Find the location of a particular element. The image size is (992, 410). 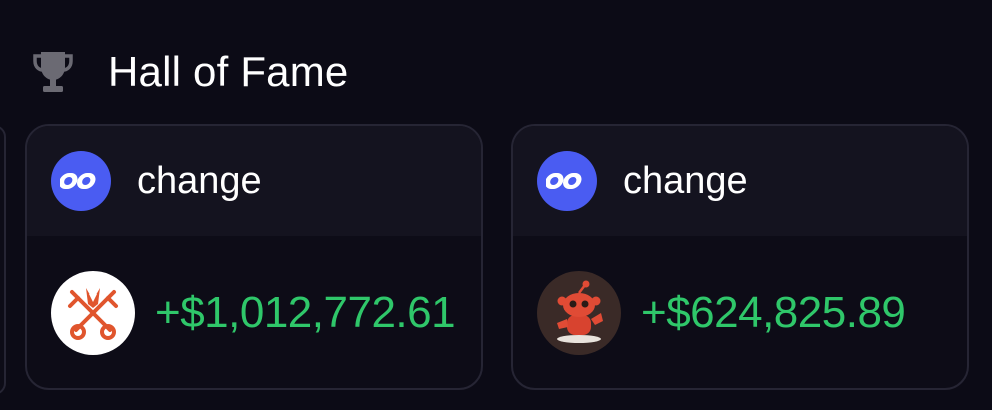

trophy-icon is located at coordinates (53, 72).